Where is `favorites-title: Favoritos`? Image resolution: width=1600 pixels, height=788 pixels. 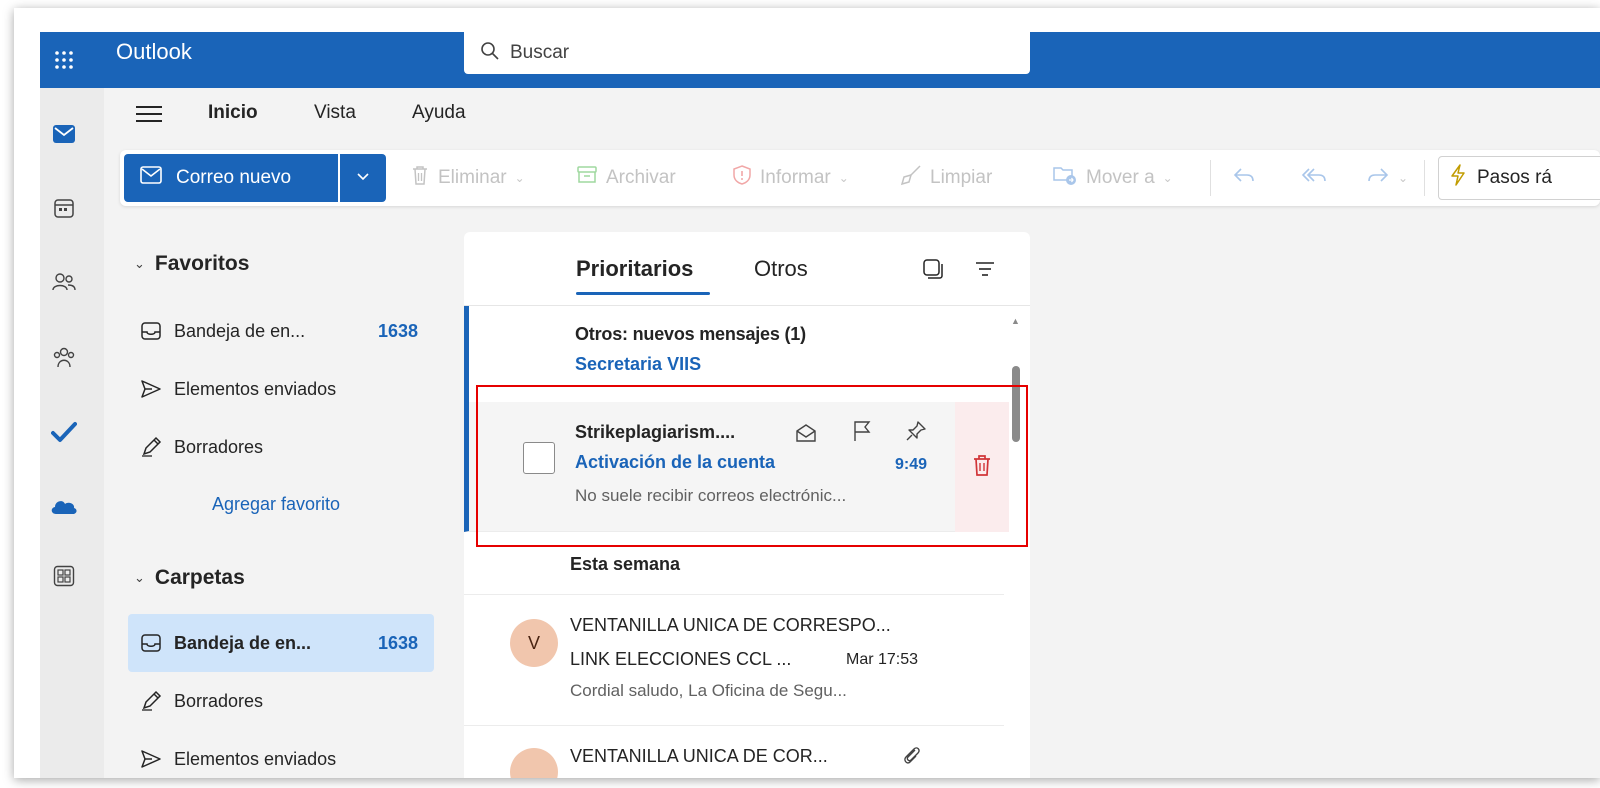 favorites-title: Favoritos is located at coordinates (202, 263).